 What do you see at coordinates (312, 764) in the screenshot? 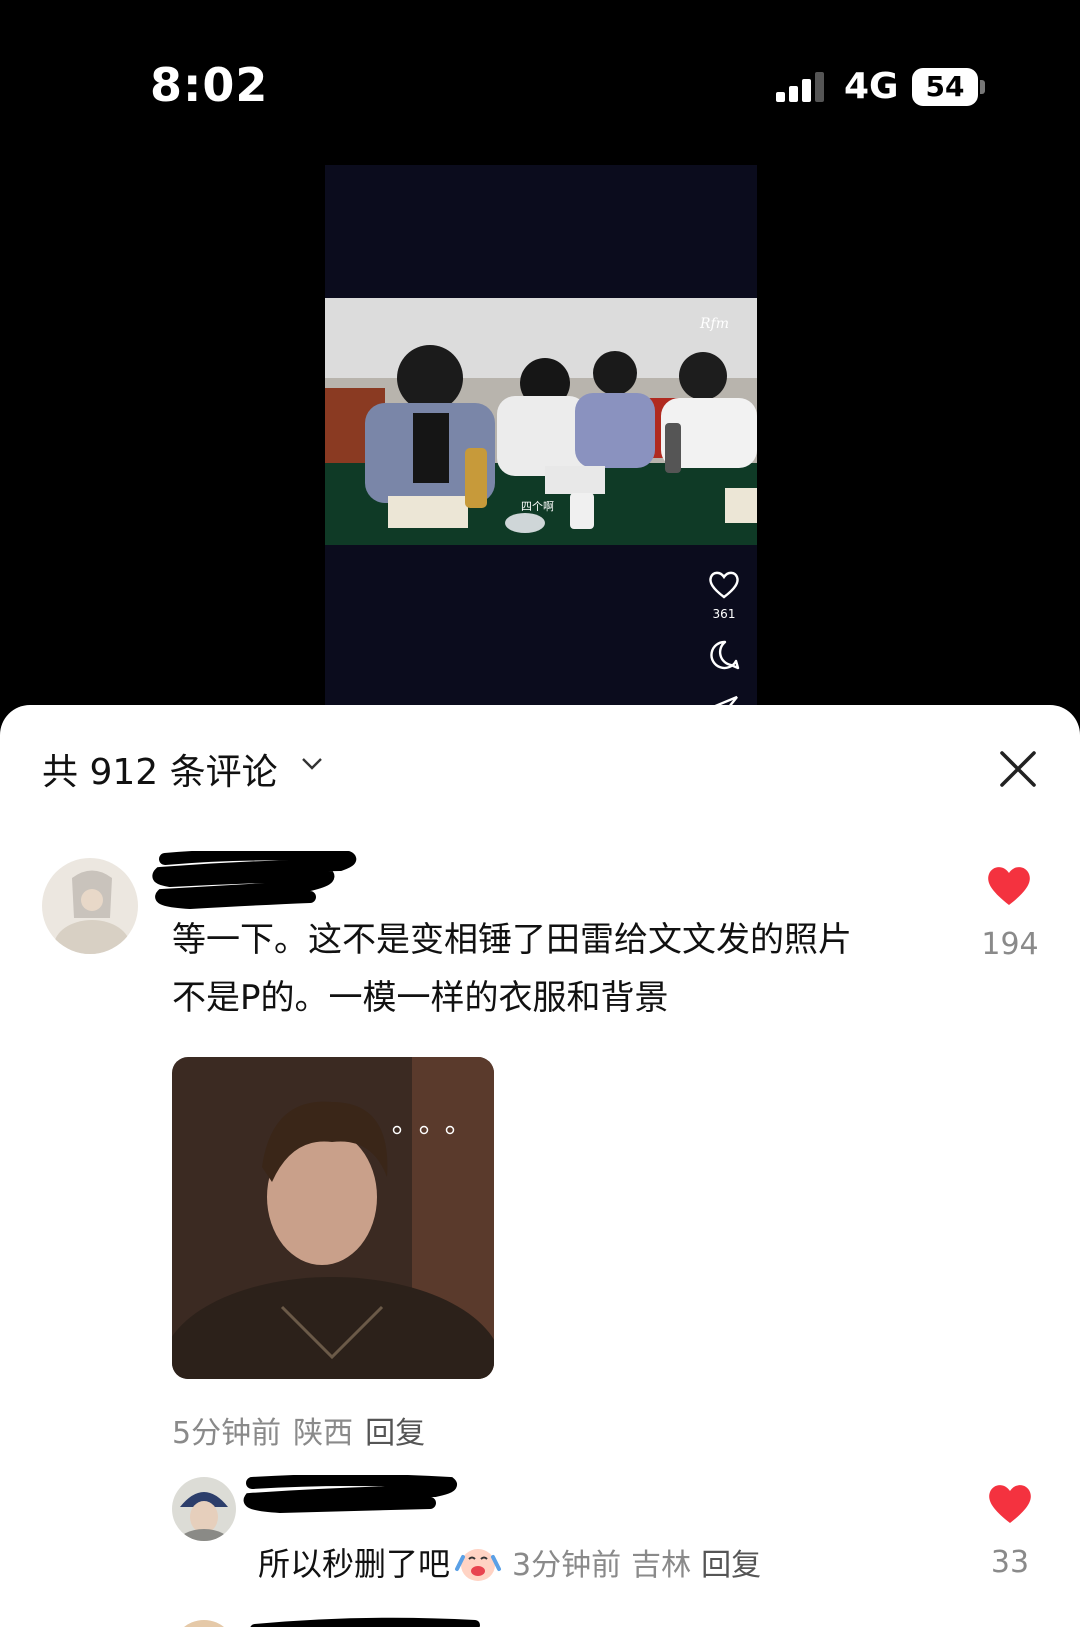
I see `chevron-down-icon` at bounding box center [312, 764].